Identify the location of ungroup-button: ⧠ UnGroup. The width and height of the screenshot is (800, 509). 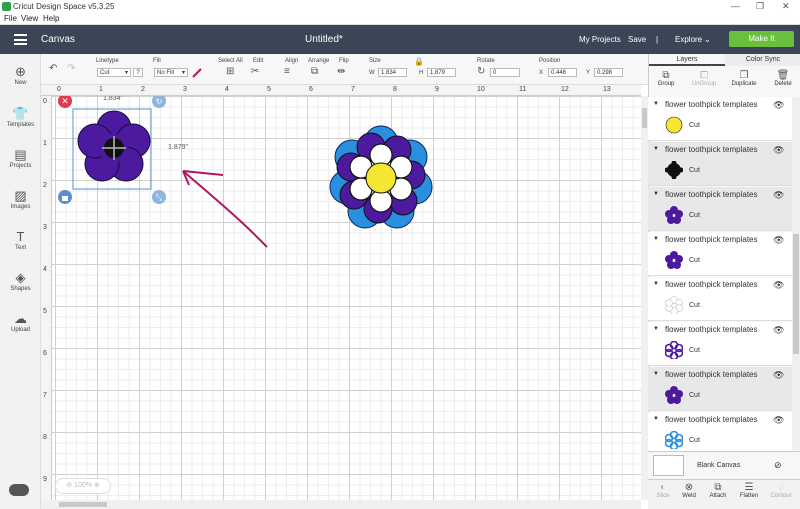
(704, 78).